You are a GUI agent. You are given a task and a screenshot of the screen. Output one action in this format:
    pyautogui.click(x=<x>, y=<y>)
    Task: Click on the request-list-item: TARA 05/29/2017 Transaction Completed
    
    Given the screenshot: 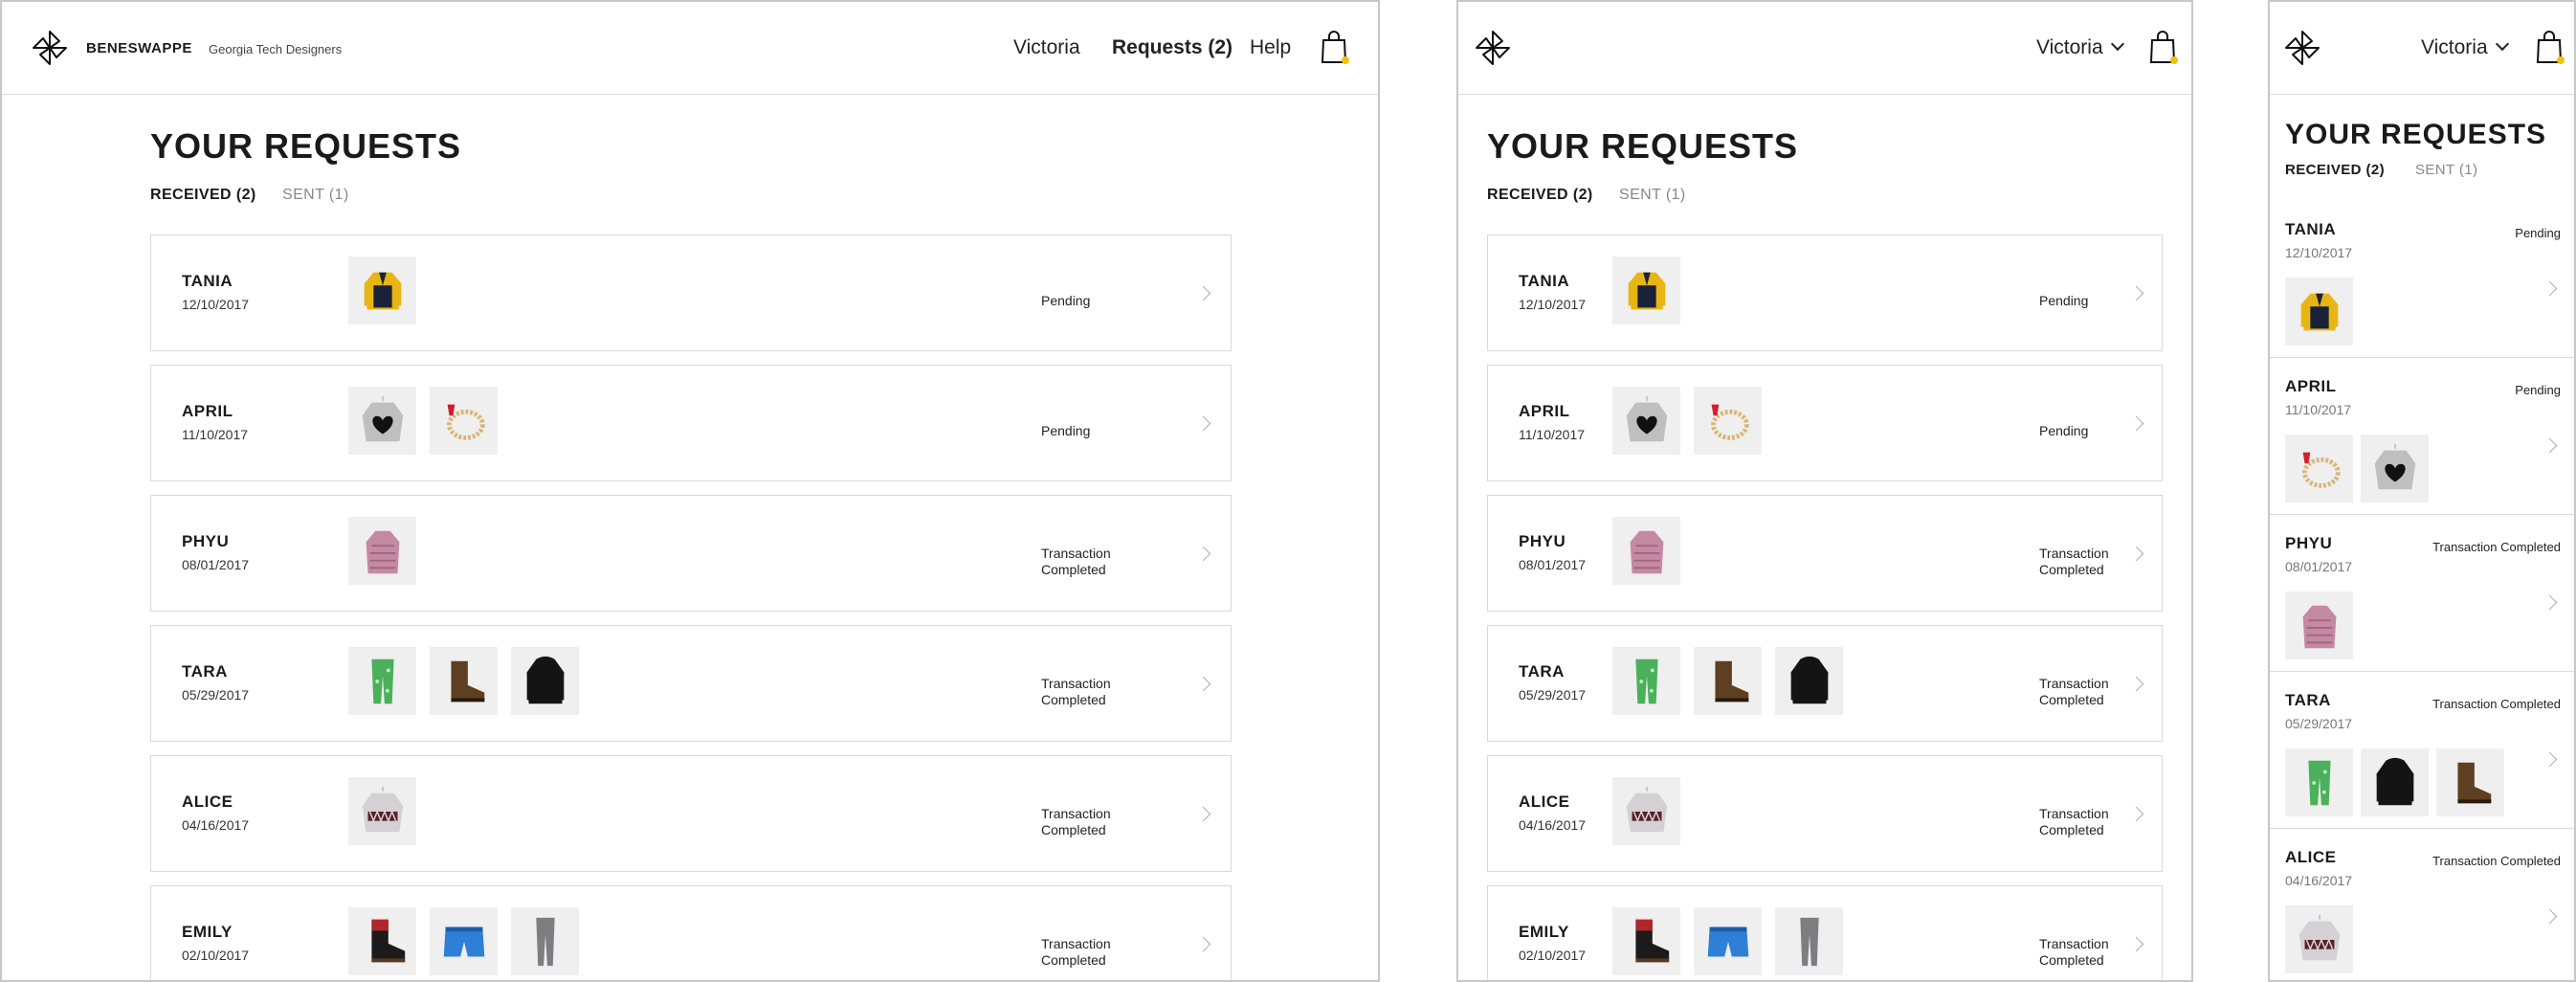 What is the action you would take?
    pyautogui.click(x=2422, y=750)
    